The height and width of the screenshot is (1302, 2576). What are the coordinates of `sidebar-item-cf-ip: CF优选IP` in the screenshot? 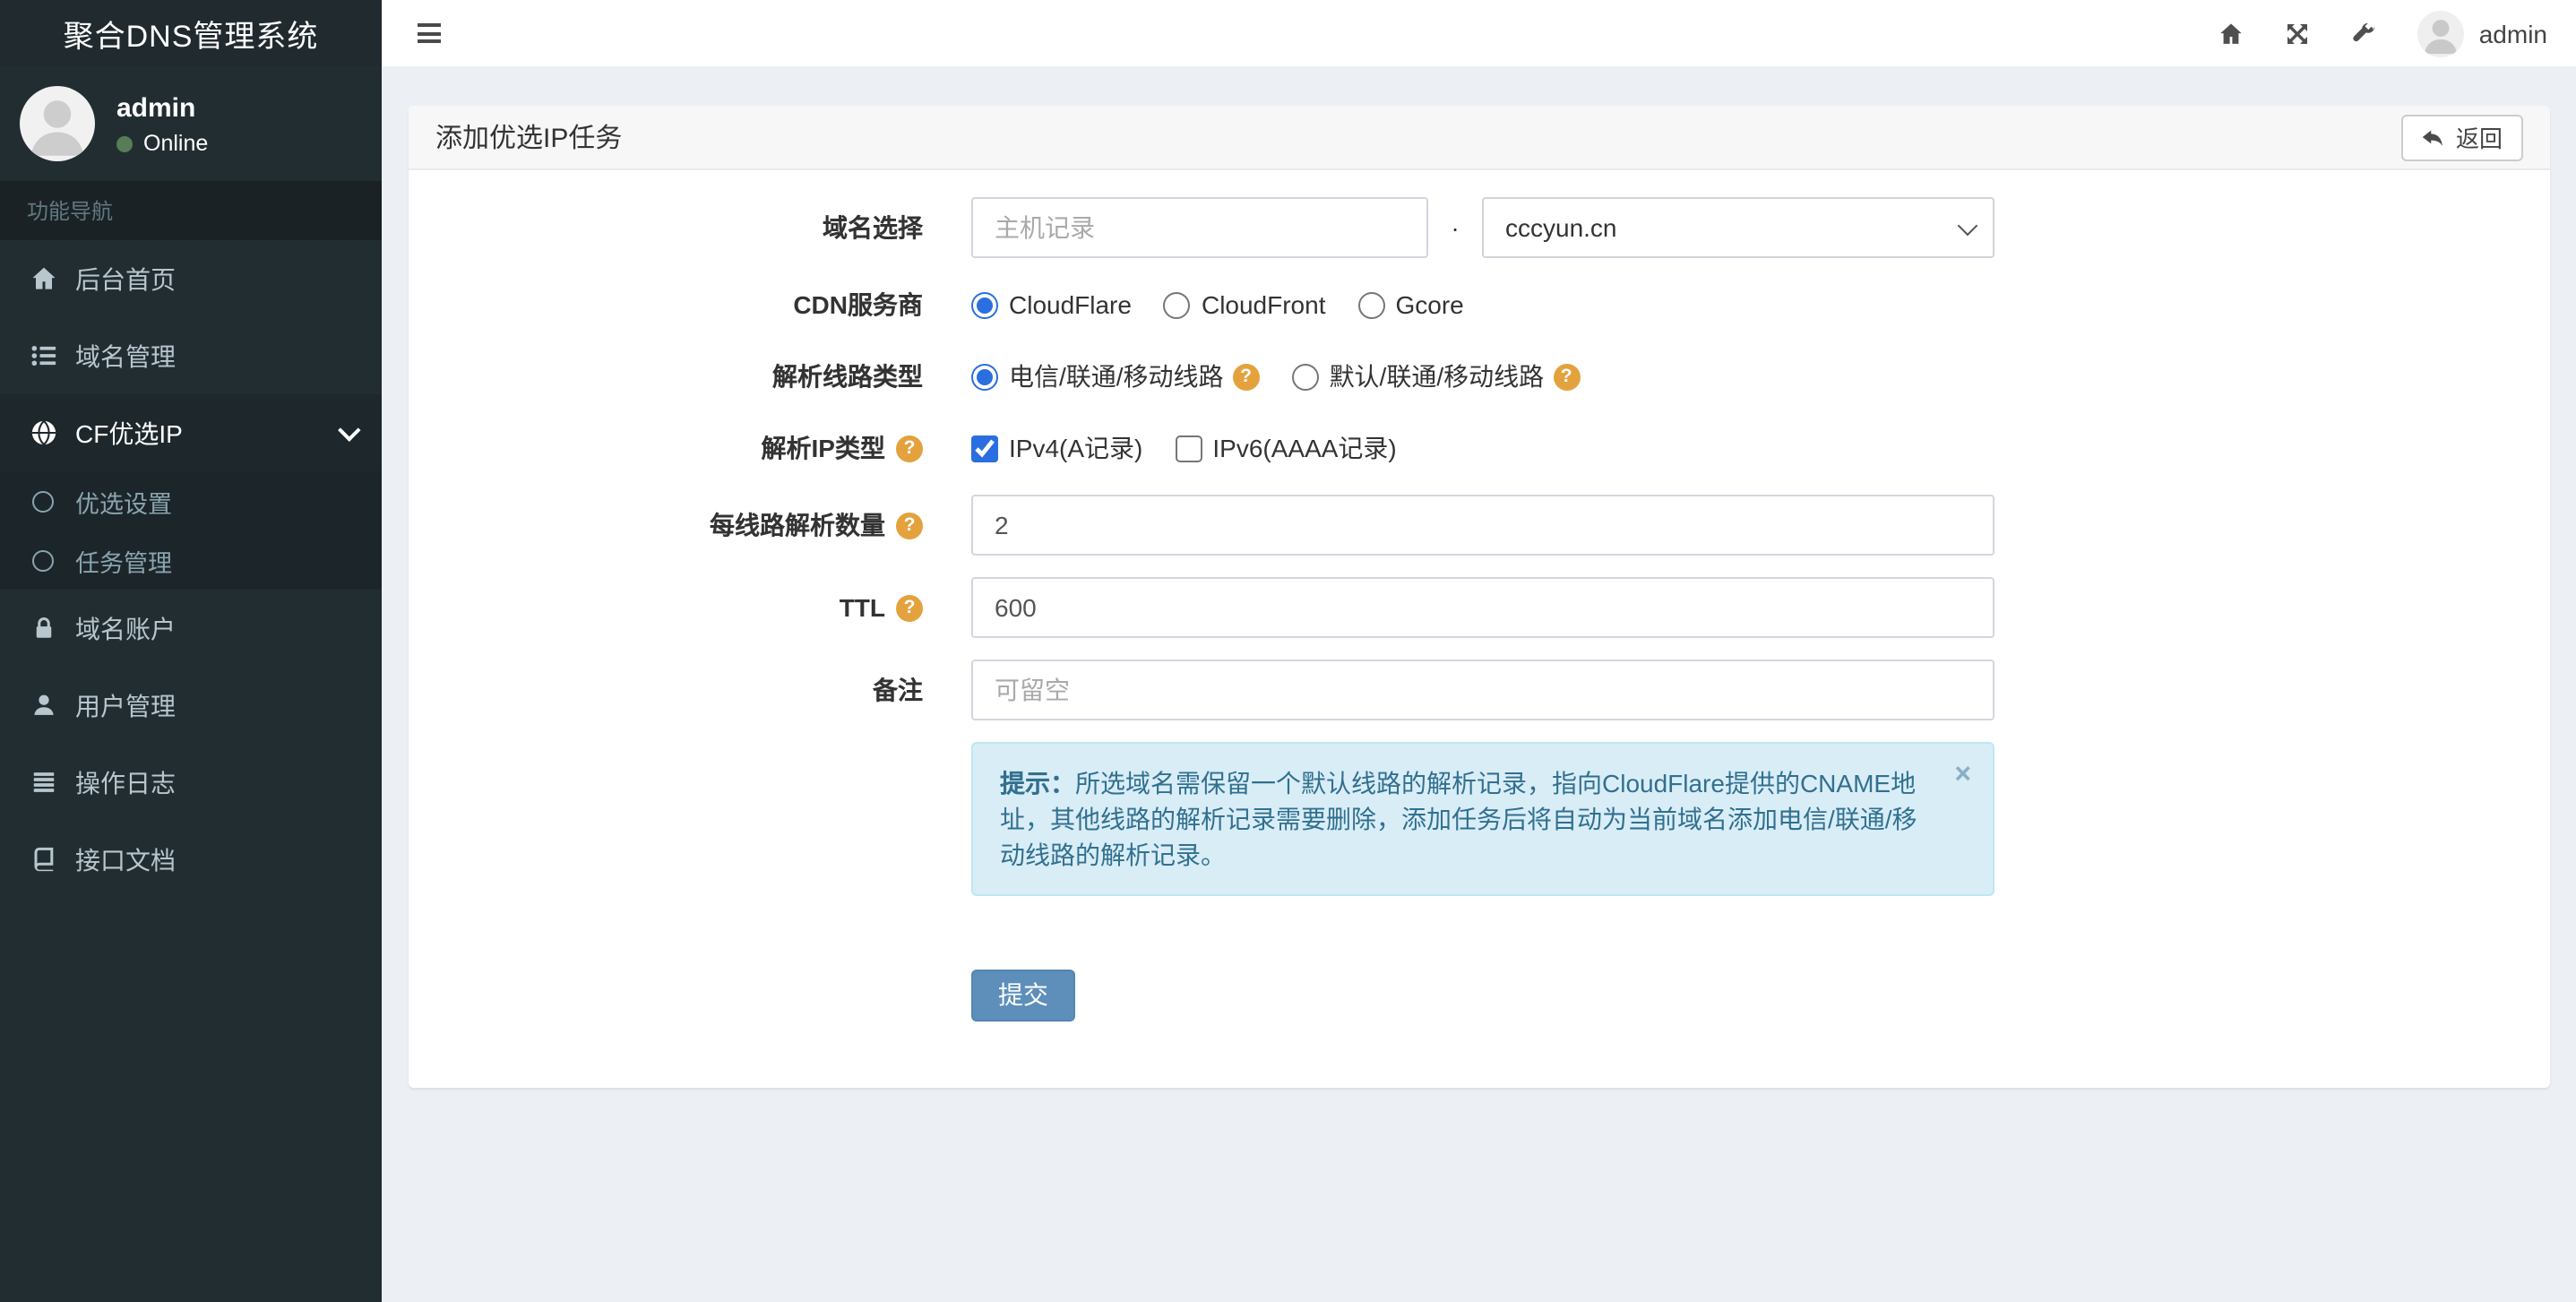 It's located at (191, 432).